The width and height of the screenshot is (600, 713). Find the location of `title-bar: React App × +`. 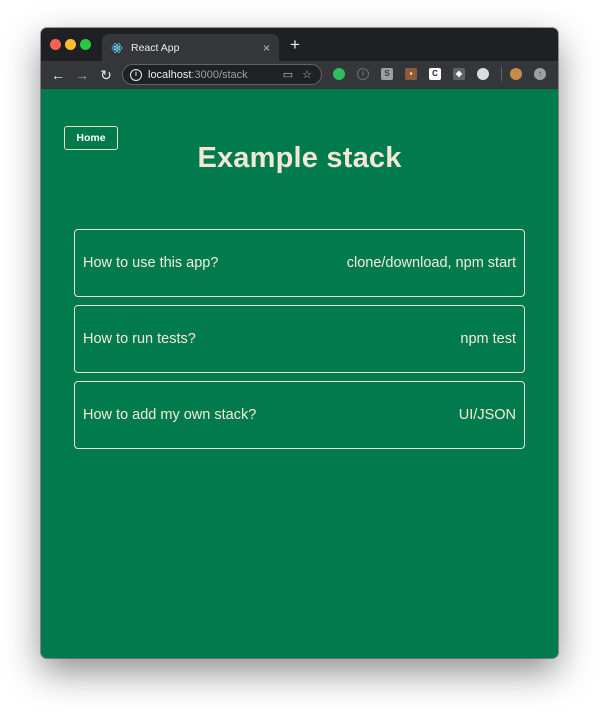

title-bar: React App × + is located at coordinates (299, 44).